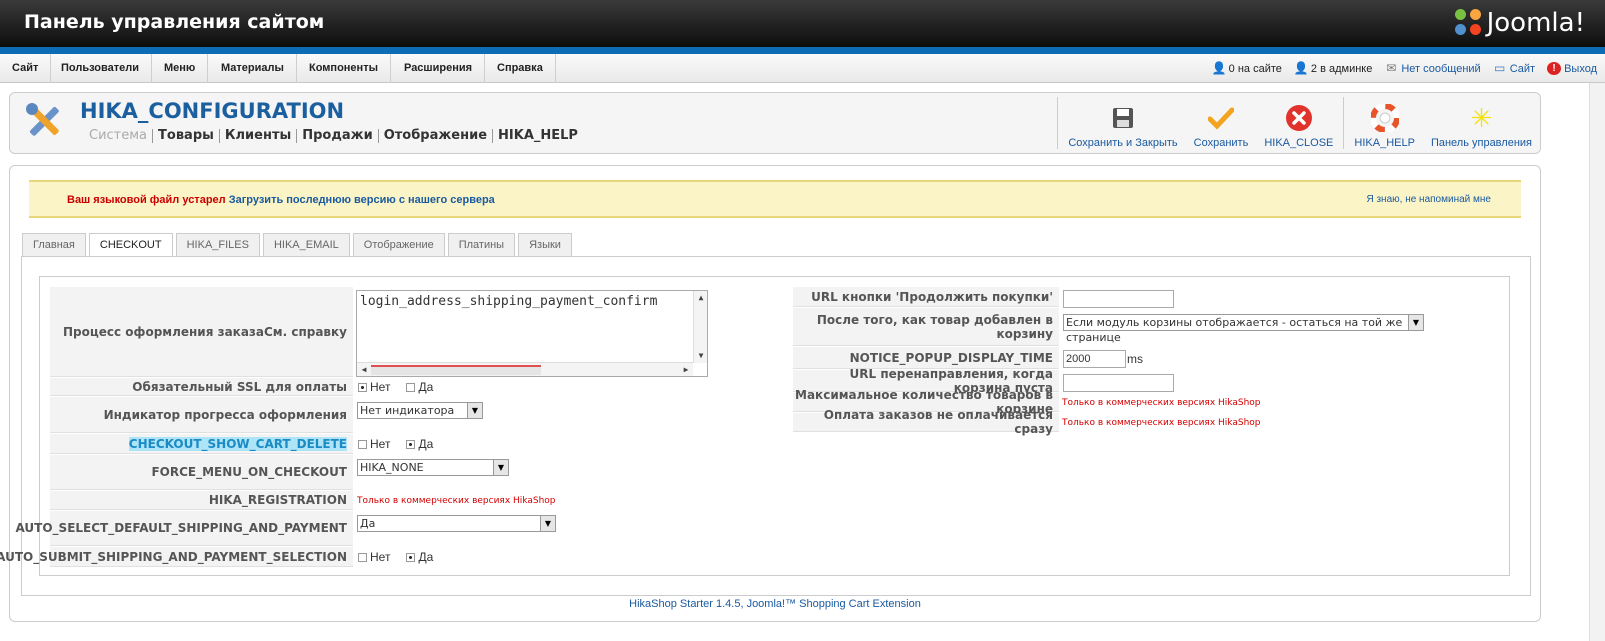  I want to click on save-close-button: Сохранить и Закрыть, so click(1122, 123).